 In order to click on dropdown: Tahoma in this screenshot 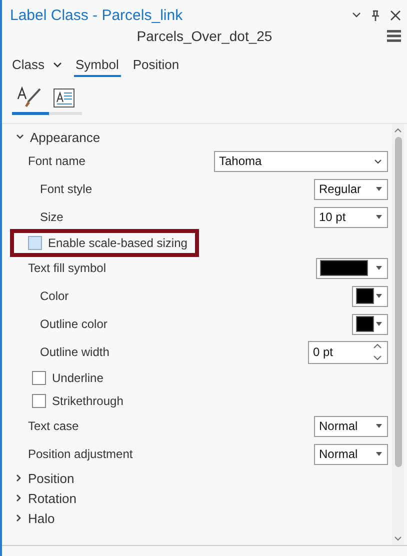, I will do `click(301, 161)`.